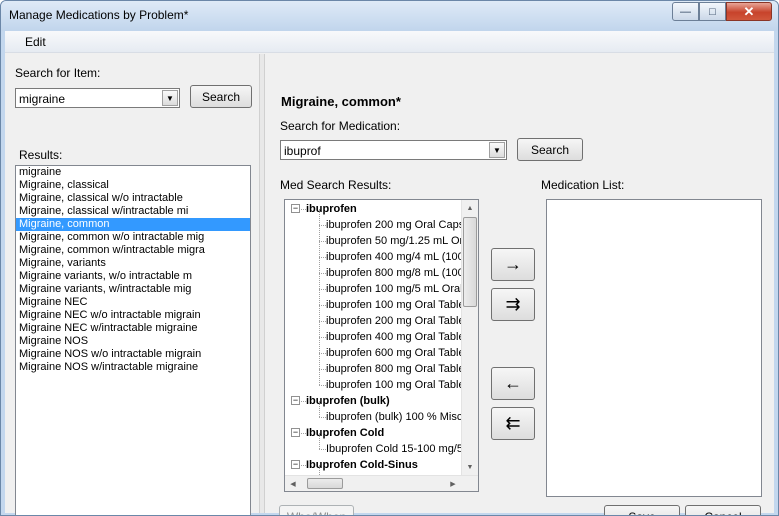 The width and height of the screenshot is (779, 516). What do you see at coordinates (397, 321) in the screenshot?
I see `tree-item: ibuprofen 200 mg Oral Tablet` at bounding box center [397, 321].